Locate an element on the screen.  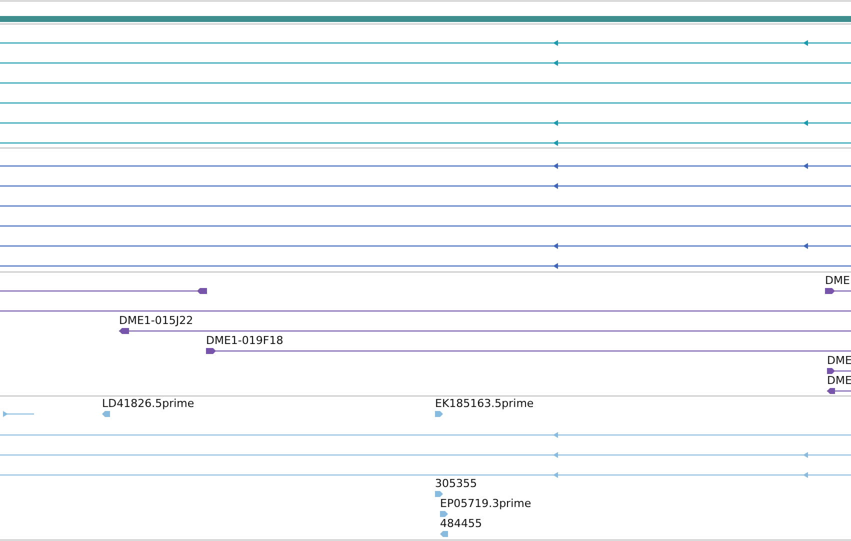
feature-label: DME1-019F18 is located at coordinates (245, 340).